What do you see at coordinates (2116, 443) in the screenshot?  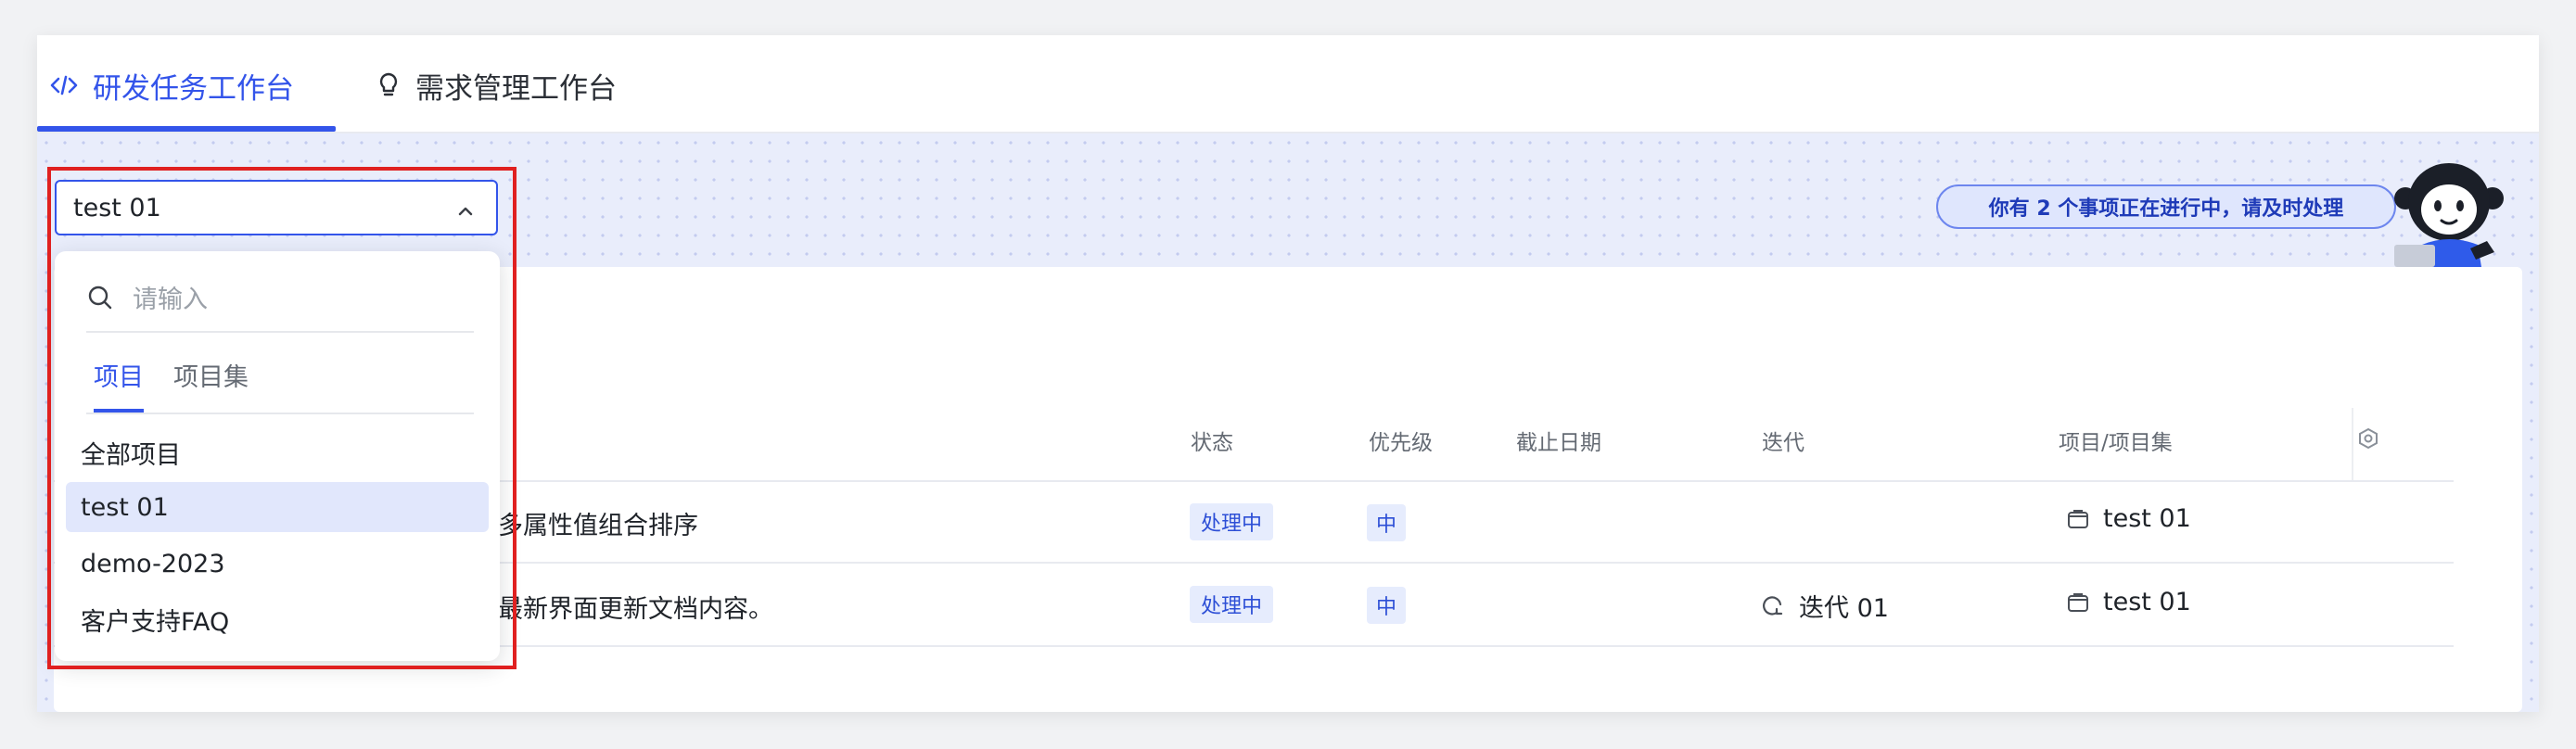 I see `column-header-project: 项目/项目集` at bounding box center [2116, 443].